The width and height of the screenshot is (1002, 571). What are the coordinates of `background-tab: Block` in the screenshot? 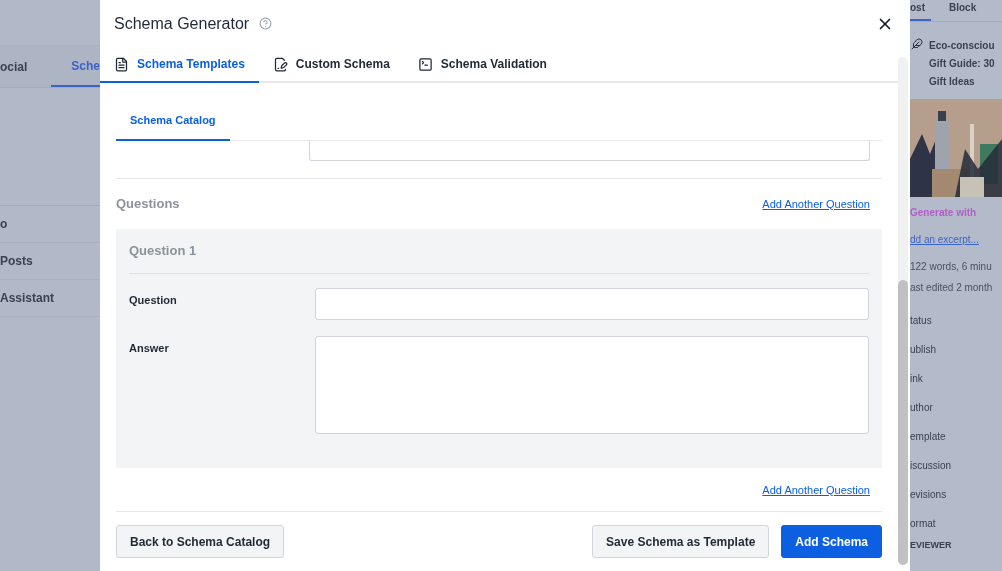 It's located at (963, 9).